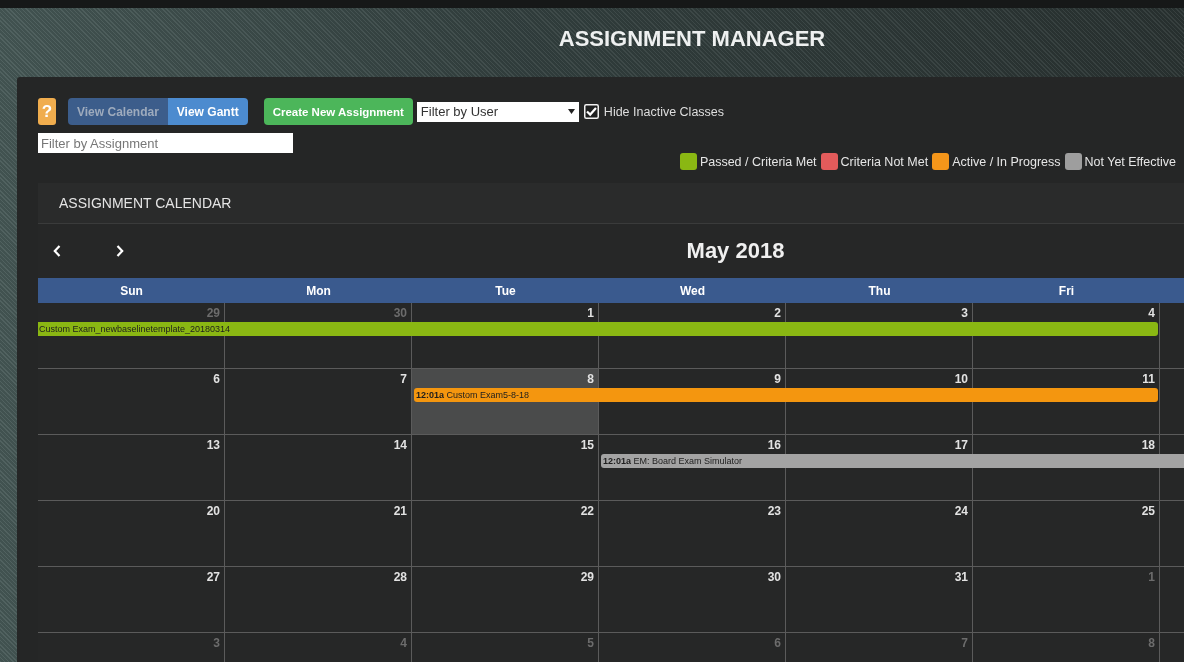  What do you see at coordinates (497, 111) in the screenshot?
I see `user-filter-select: Filter by User` at bounding box center [497, 111].